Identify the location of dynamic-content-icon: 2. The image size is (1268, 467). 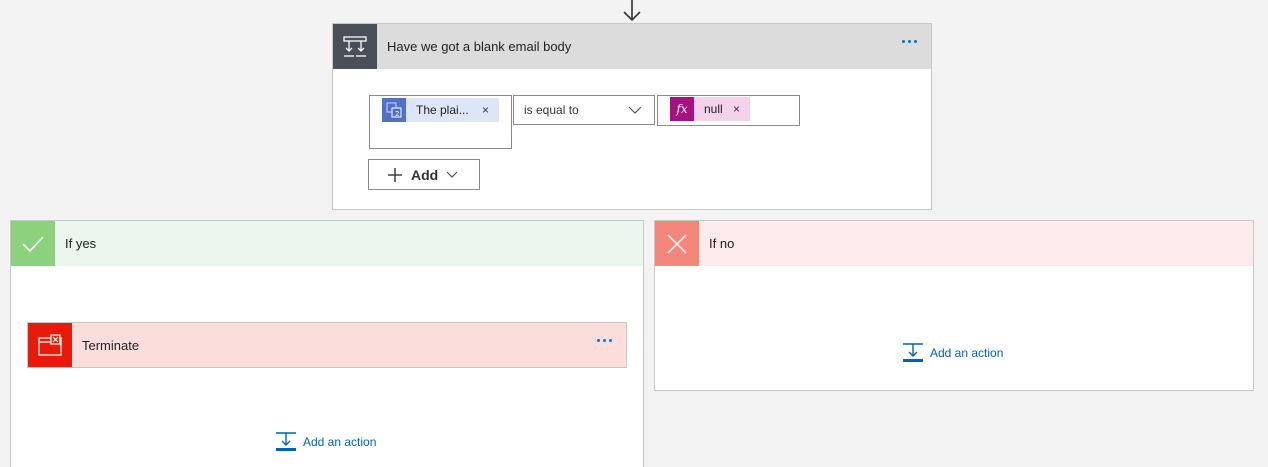
(394, 110).